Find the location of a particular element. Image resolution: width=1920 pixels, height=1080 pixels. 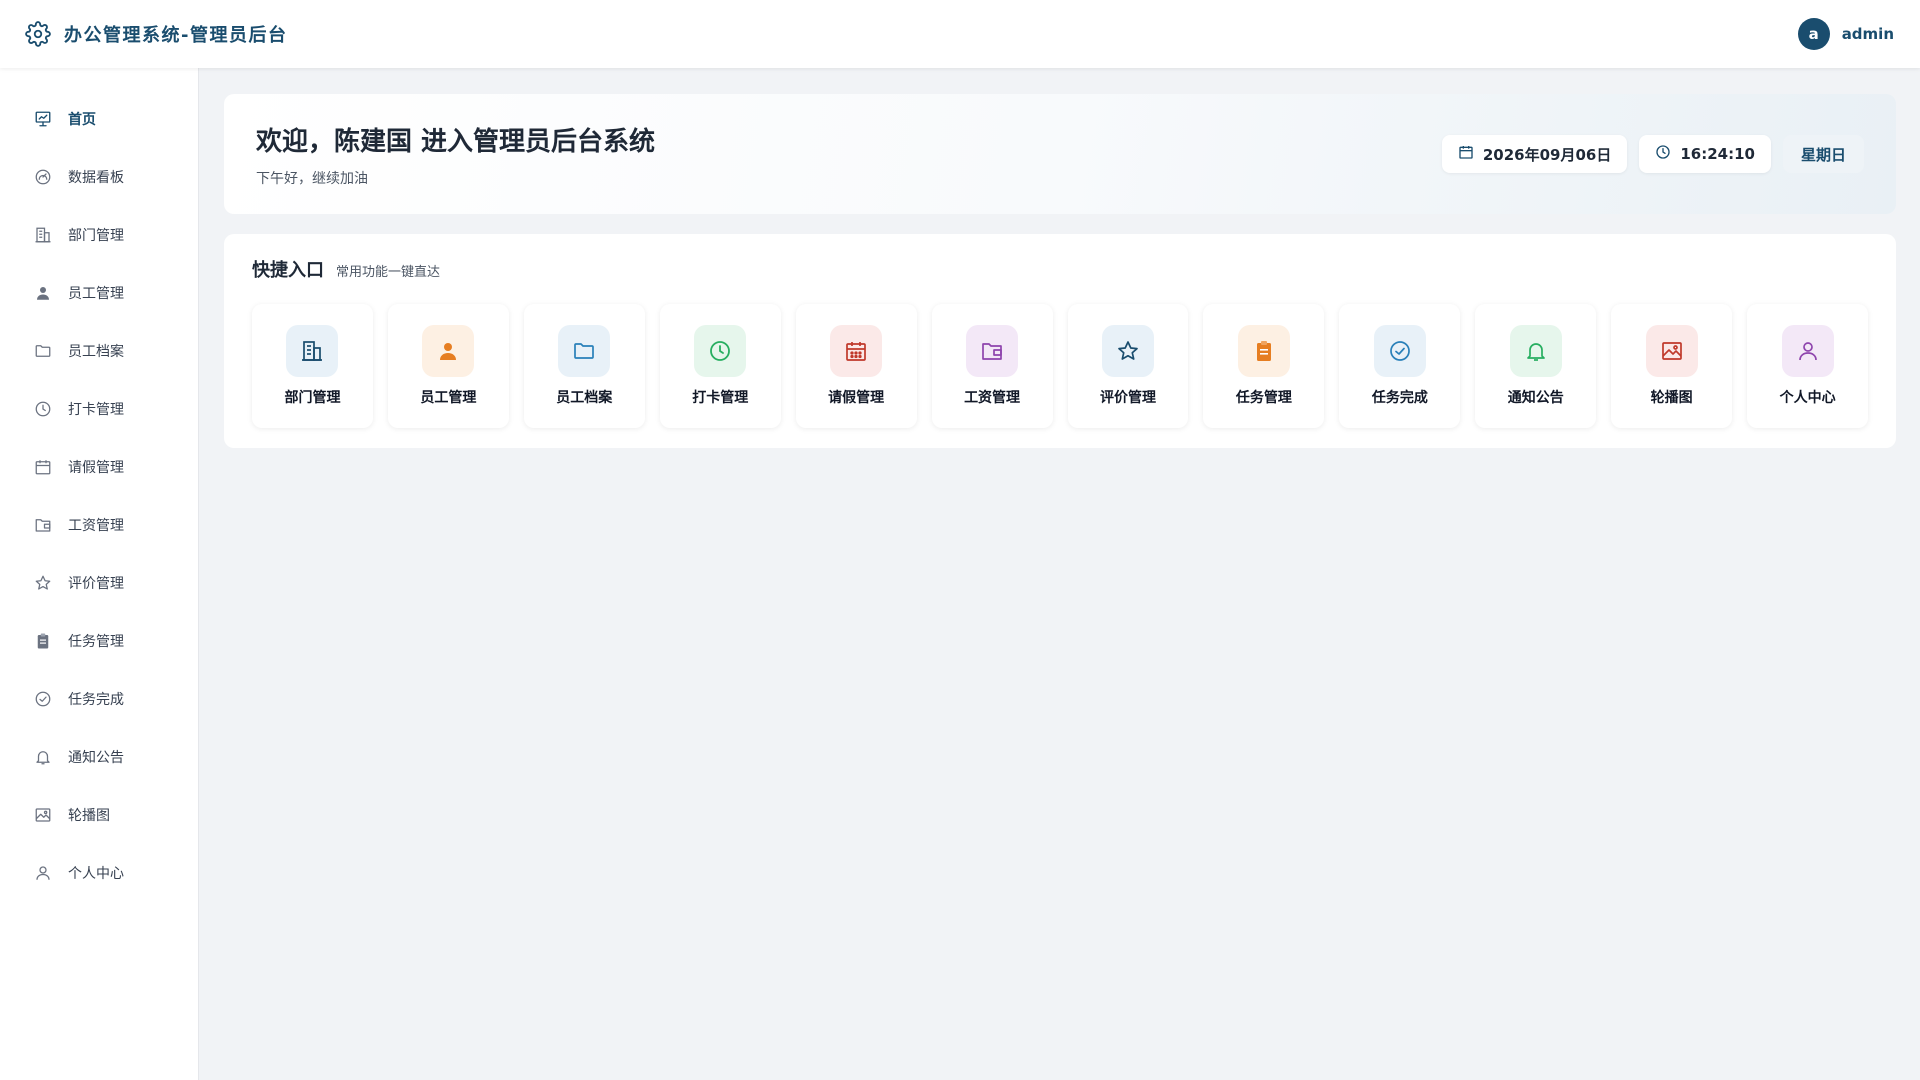

sidebar-item-employee: 员工管理 is located at coordinates (99, 293).